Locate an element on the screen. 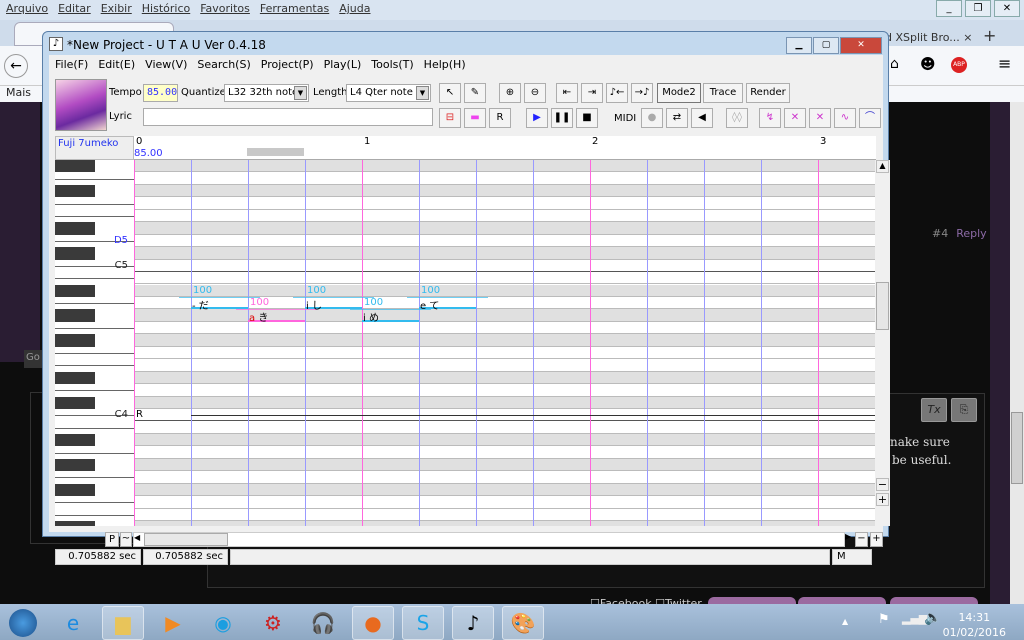 The height and width of the screenshot is (640, 1024). link-button: ◊◊ is located at coordinates (737, 118).